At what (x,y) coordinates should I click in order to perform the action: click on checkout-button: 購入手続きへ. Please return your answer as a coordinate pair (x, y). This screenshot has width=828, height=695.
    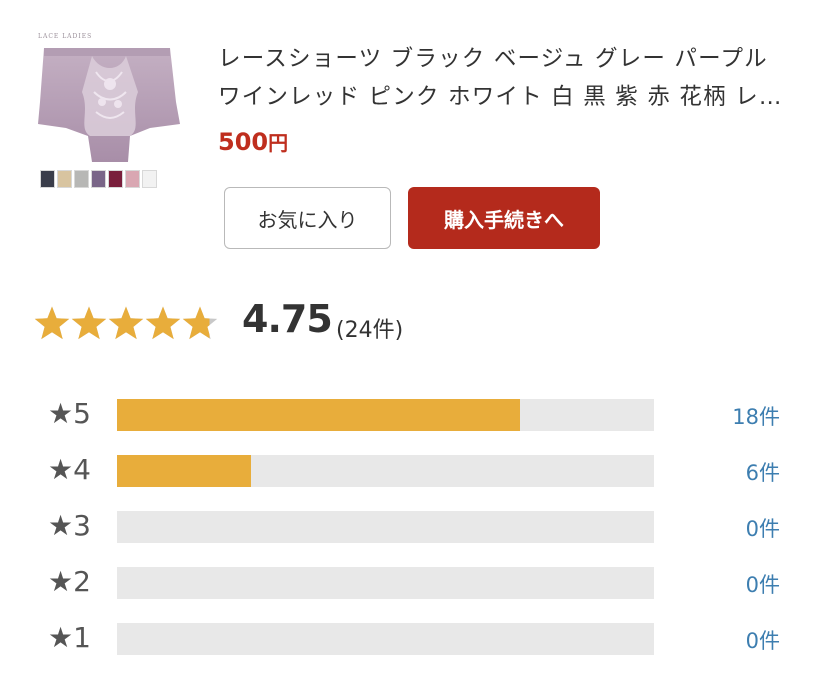
    Looking at the image, I should click on (504, 218).